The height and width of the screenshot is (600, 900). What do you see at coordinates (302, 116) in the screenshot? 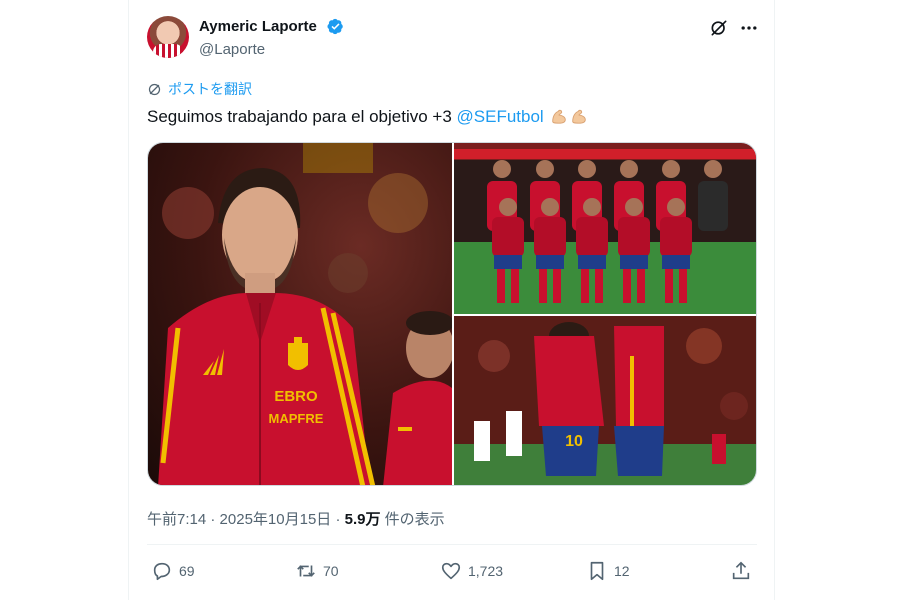
I see `tweet-body: Seguimos trabajando para el objetivo +3` at bounding box center [302, 116].